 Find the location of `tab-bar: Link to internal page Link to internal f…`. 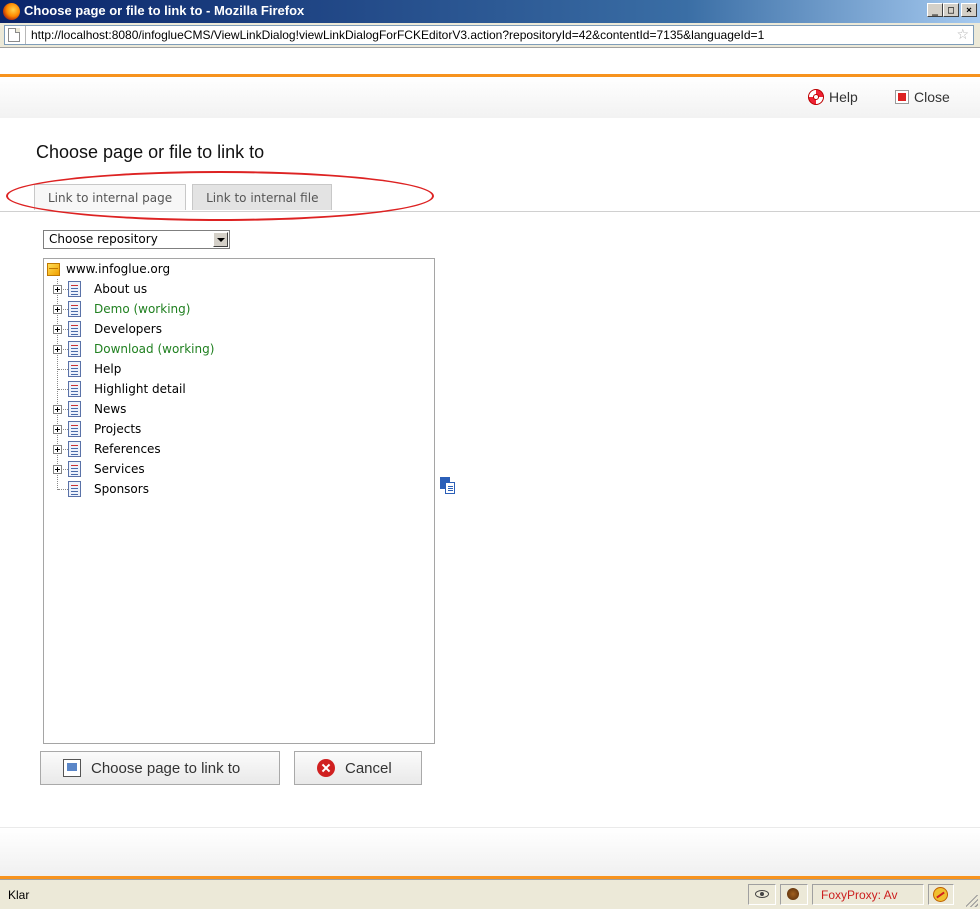

tab-bar: Link to internal page Link to internal f… is located at coordinates (183, 197).